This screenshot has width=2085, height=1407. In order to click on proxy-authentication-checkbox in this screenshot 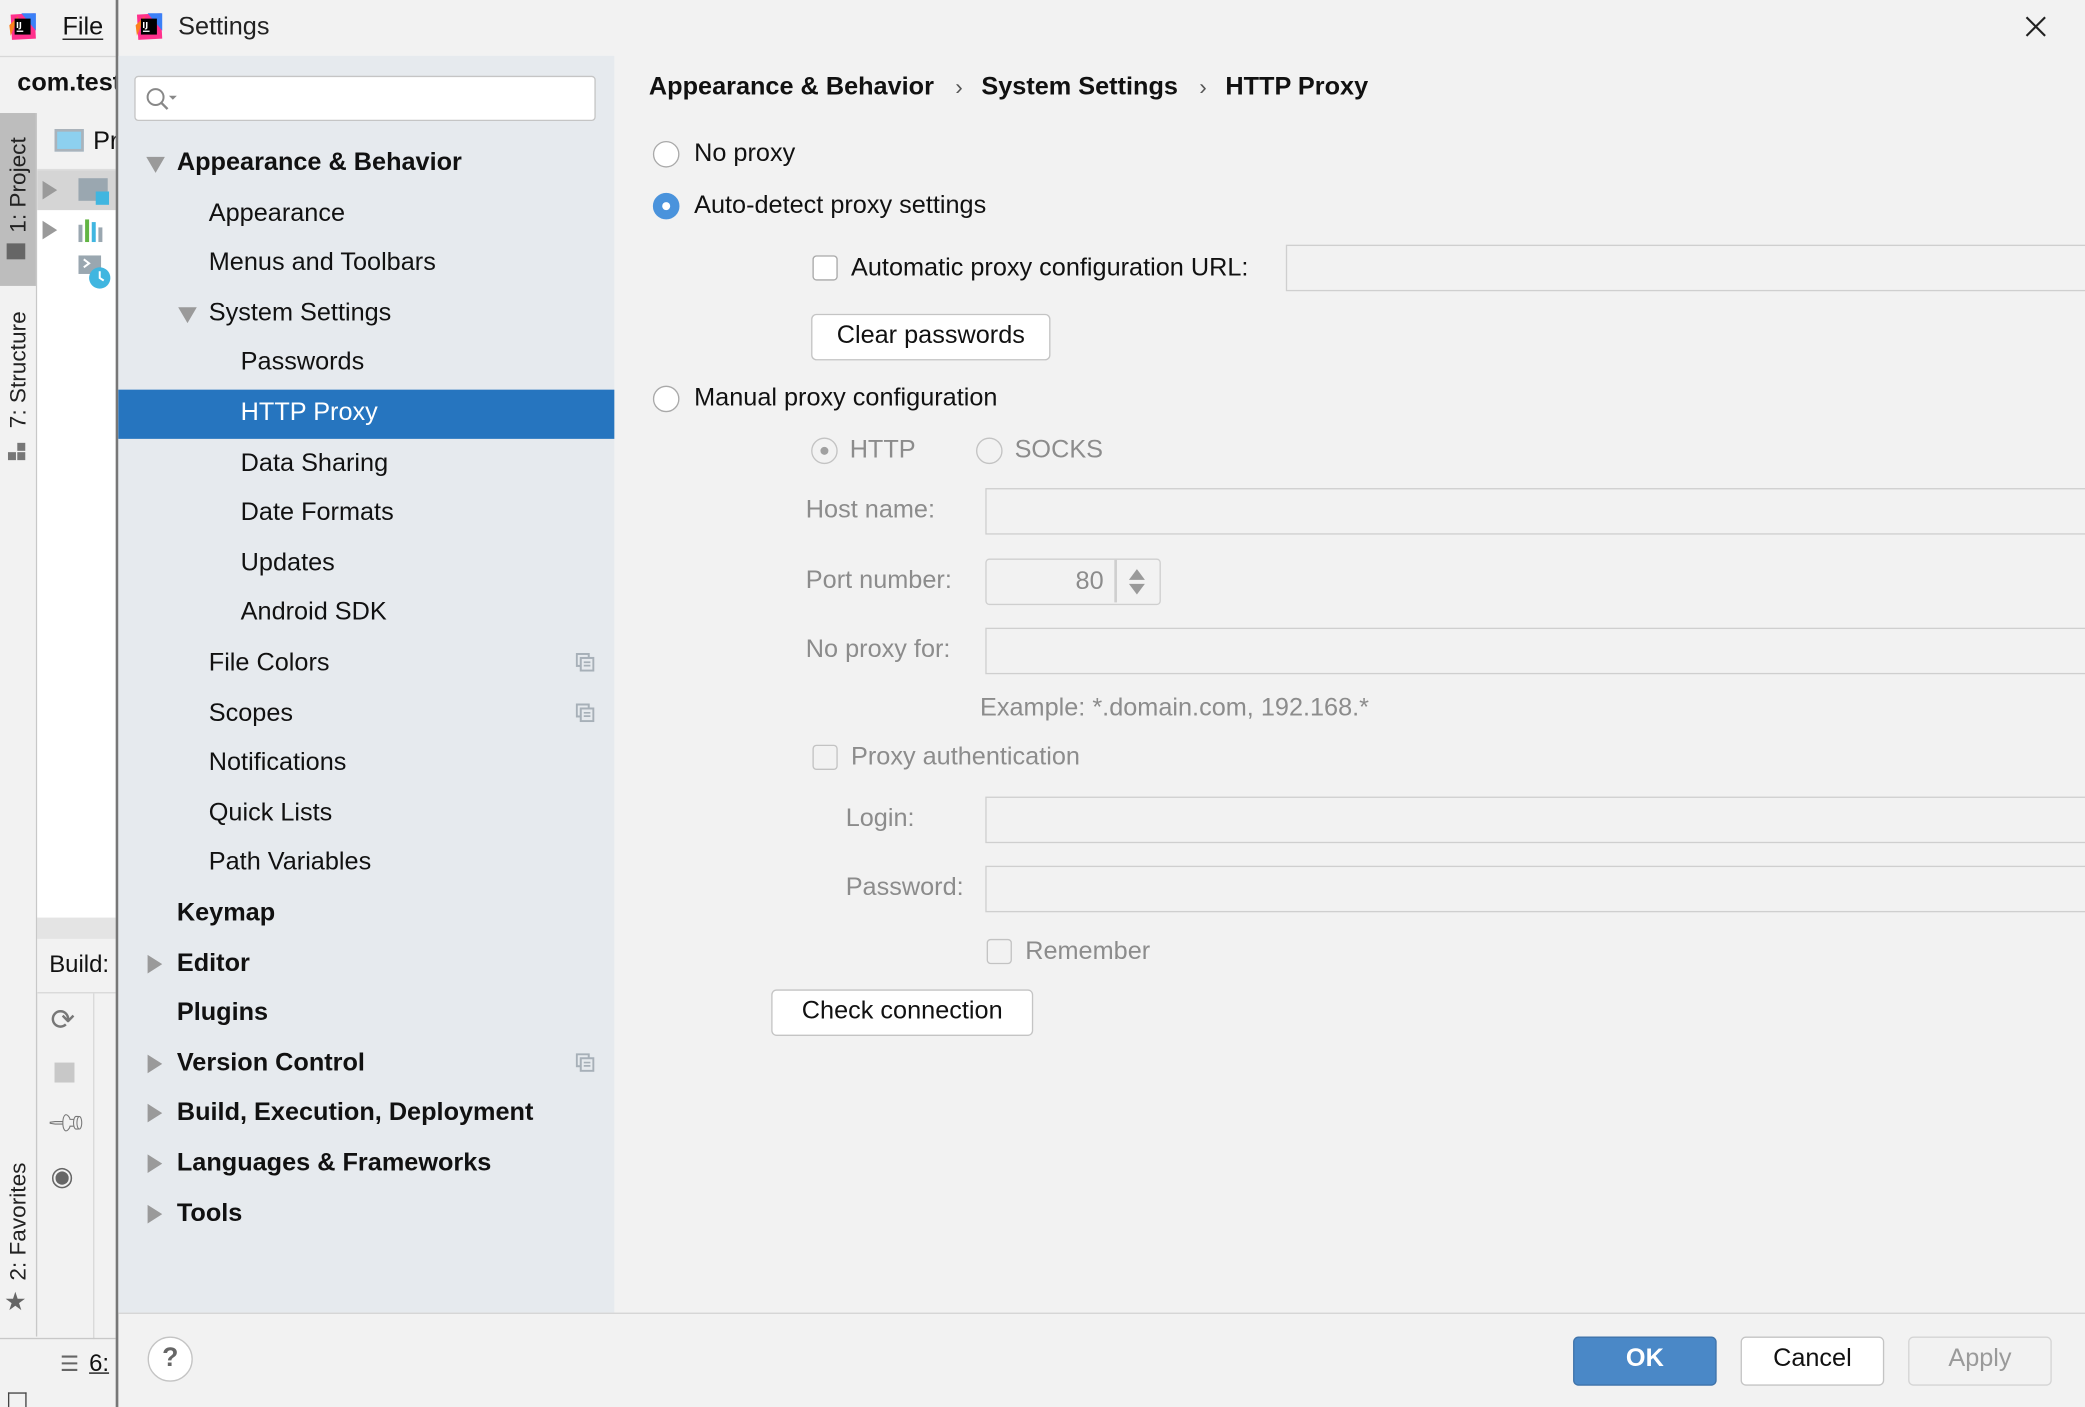, I will do `click(825, 757)`.